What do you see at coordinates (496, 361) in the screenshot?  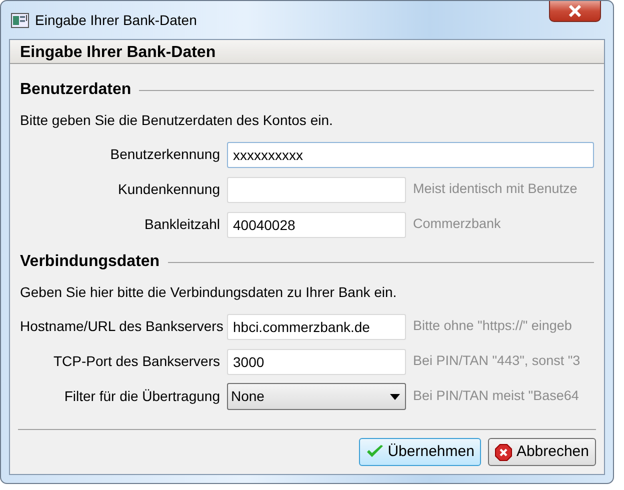 I see `hint-text: Bei PIN/TAN "443", sonst "3` at bounding box center [496, 361].